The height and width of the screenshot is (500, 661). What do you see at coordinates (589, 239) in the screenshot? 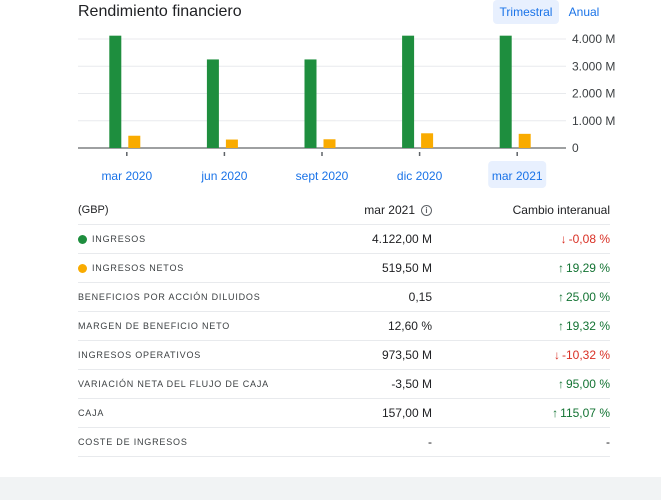
I see `row-change-text: -0,08 %` at bounding box center [589, 239].